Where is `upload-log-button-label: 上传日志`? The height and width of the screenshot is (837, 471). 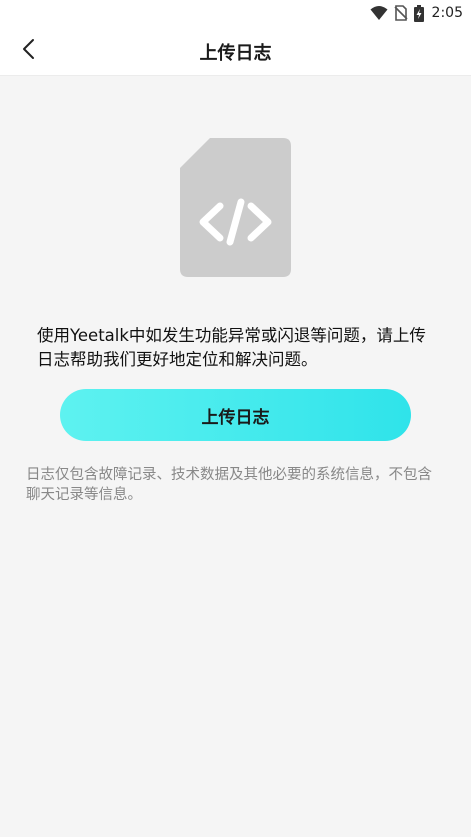
upload-log-button-label: 上传日志 is located at coordinates (235, 417).